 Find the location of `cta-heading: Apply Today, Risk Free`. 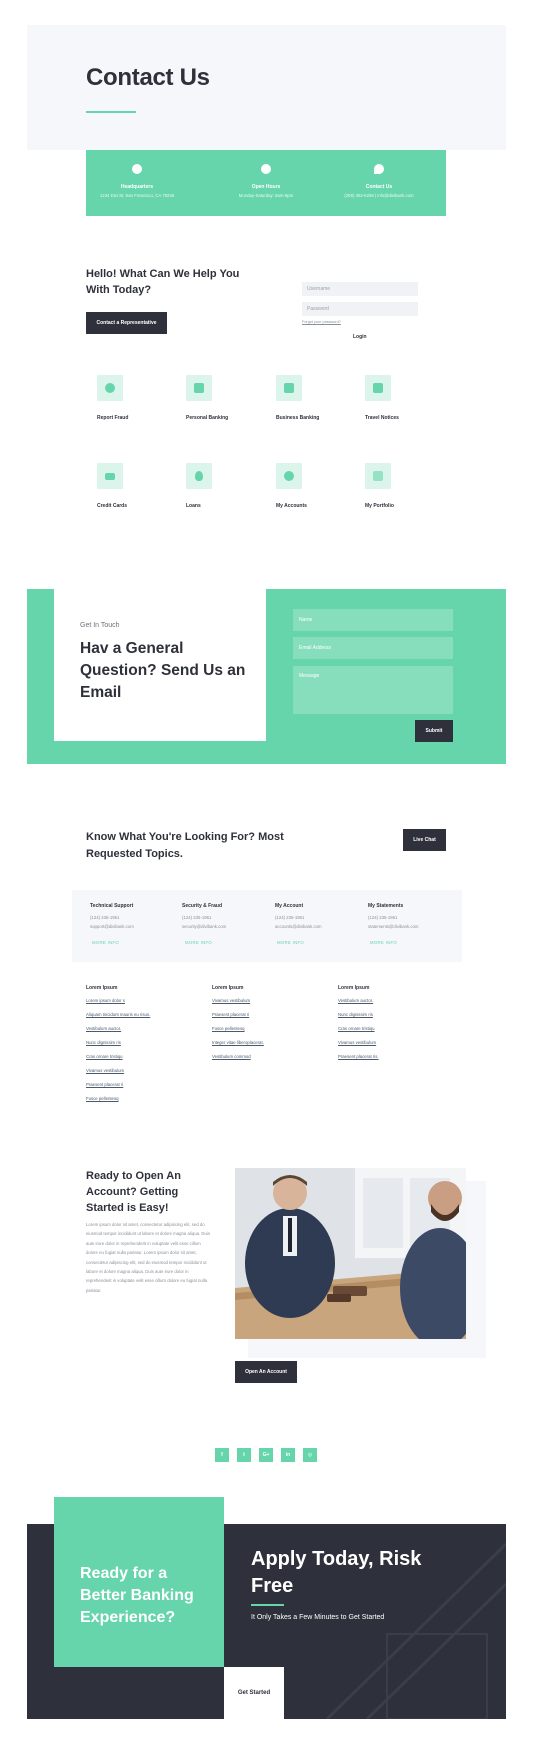

cta-heading: Apply Today, Risk Free is located at coordinates (336, 1572).